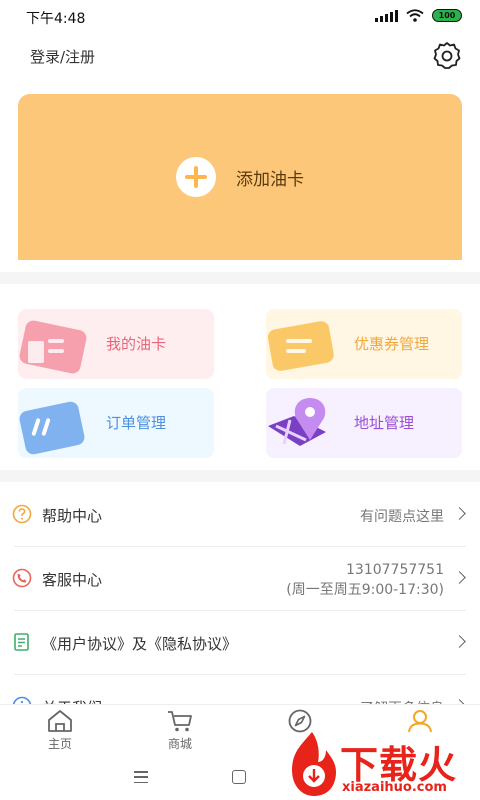 This screenshot has height=800, width=480. What do you see at coordinates (447, 55) in the screenshot?
I see `settings-gear-icon` at bounding box center [447, 55].